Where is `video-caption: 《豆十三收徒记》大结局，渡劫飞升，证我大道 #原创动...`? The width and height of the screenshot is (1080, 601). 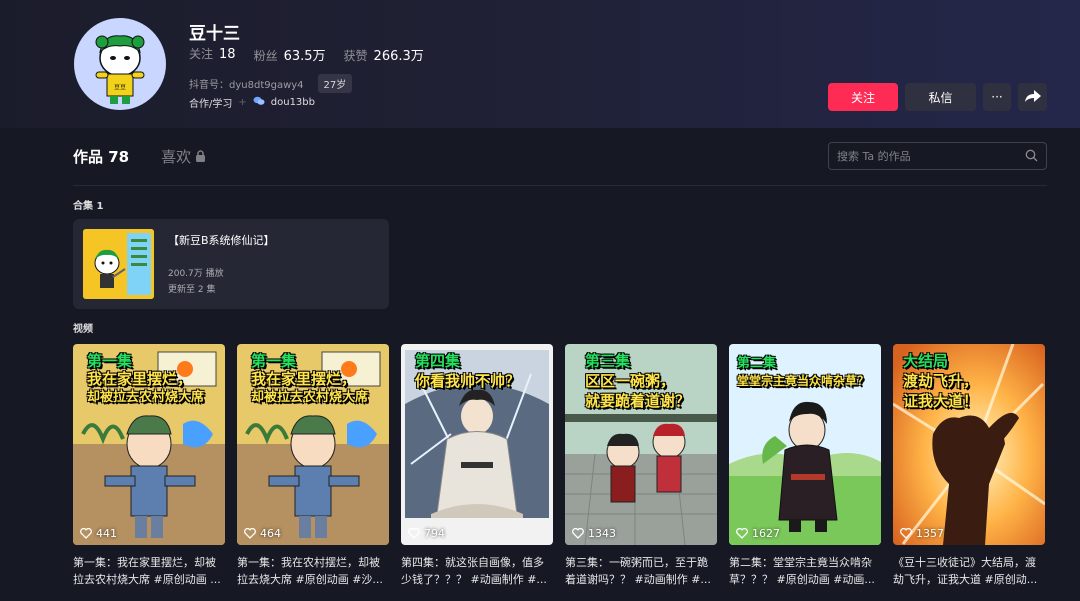 video-caption: 《豆十三收徒记》大结局，渡劫飞升，证我大道 #原创动... is located at coordinates (969, 571).